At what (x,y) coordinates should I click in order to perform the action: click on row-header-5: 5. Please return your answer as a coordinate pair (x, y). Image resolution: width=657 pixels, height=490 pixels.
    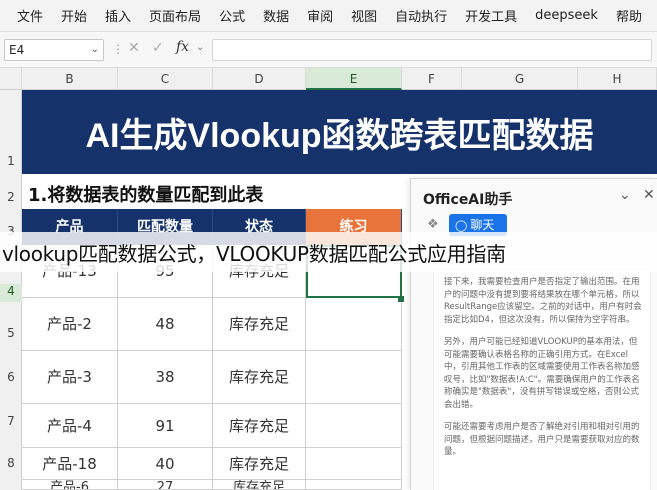
    Looking at the image, I should click on (11, 333).